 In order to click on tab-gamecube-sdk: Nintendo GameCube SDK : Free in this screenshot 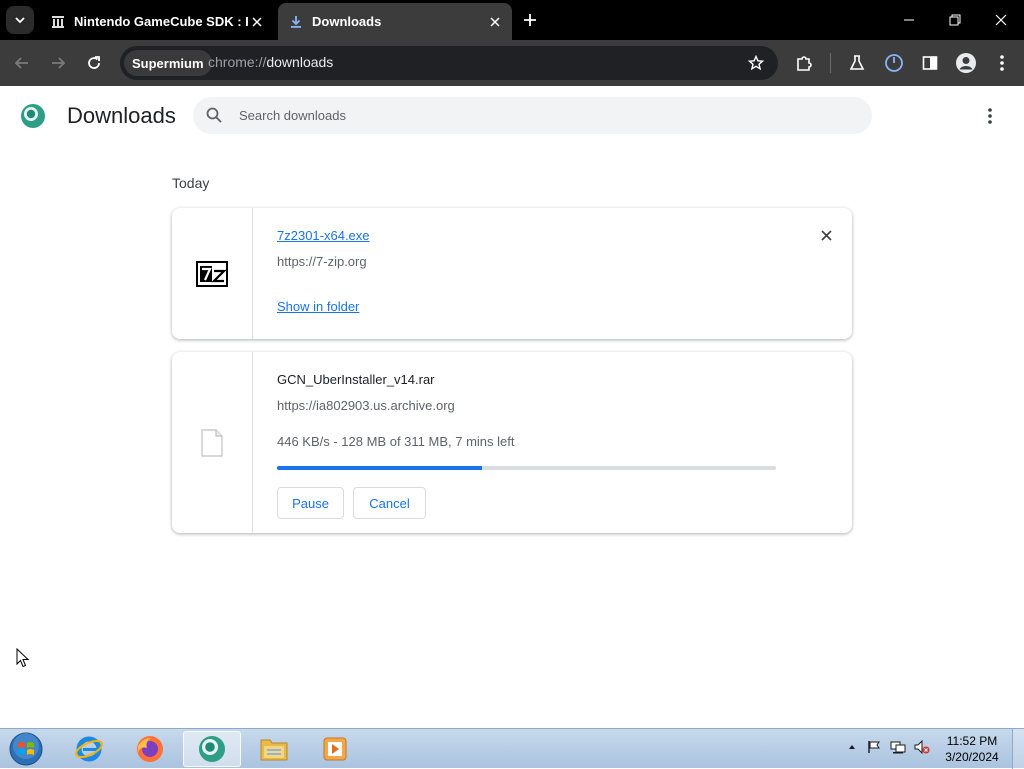, I will do `click(157, 21)`.